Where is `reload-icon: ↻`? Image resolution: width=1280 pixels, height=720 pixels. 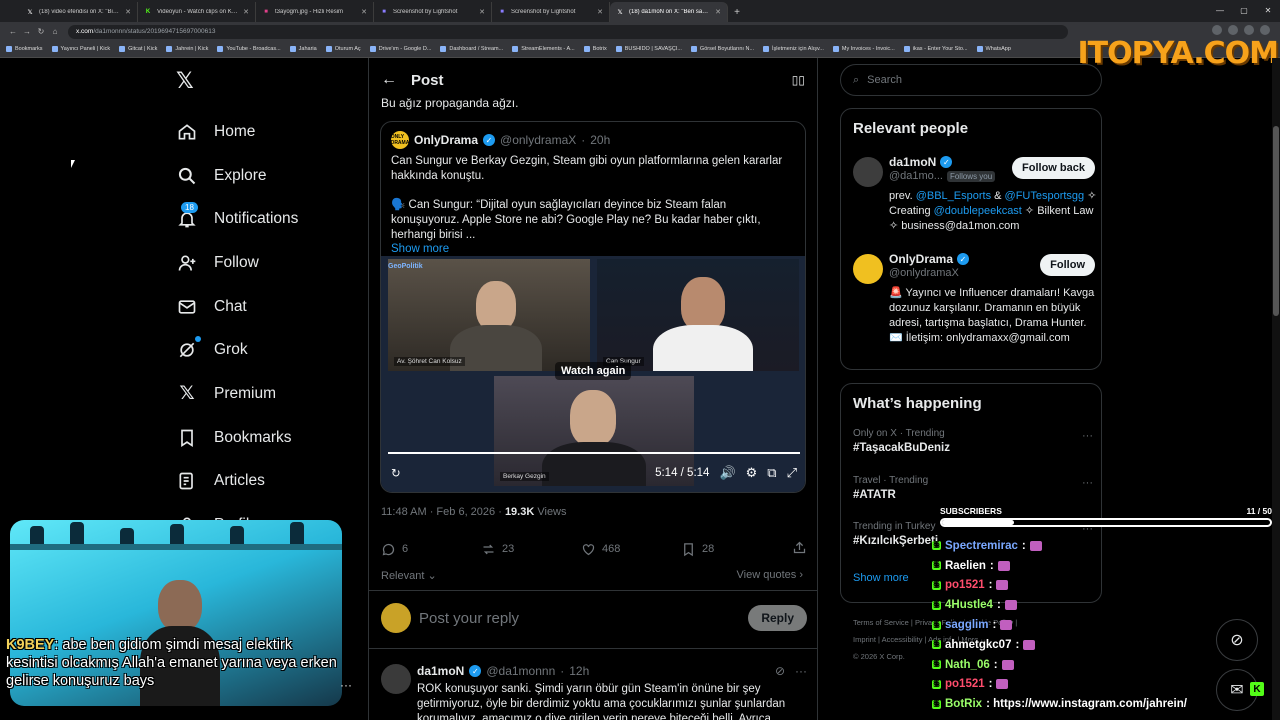 reload-icon: ↻ is located at coordinates (41, 31).